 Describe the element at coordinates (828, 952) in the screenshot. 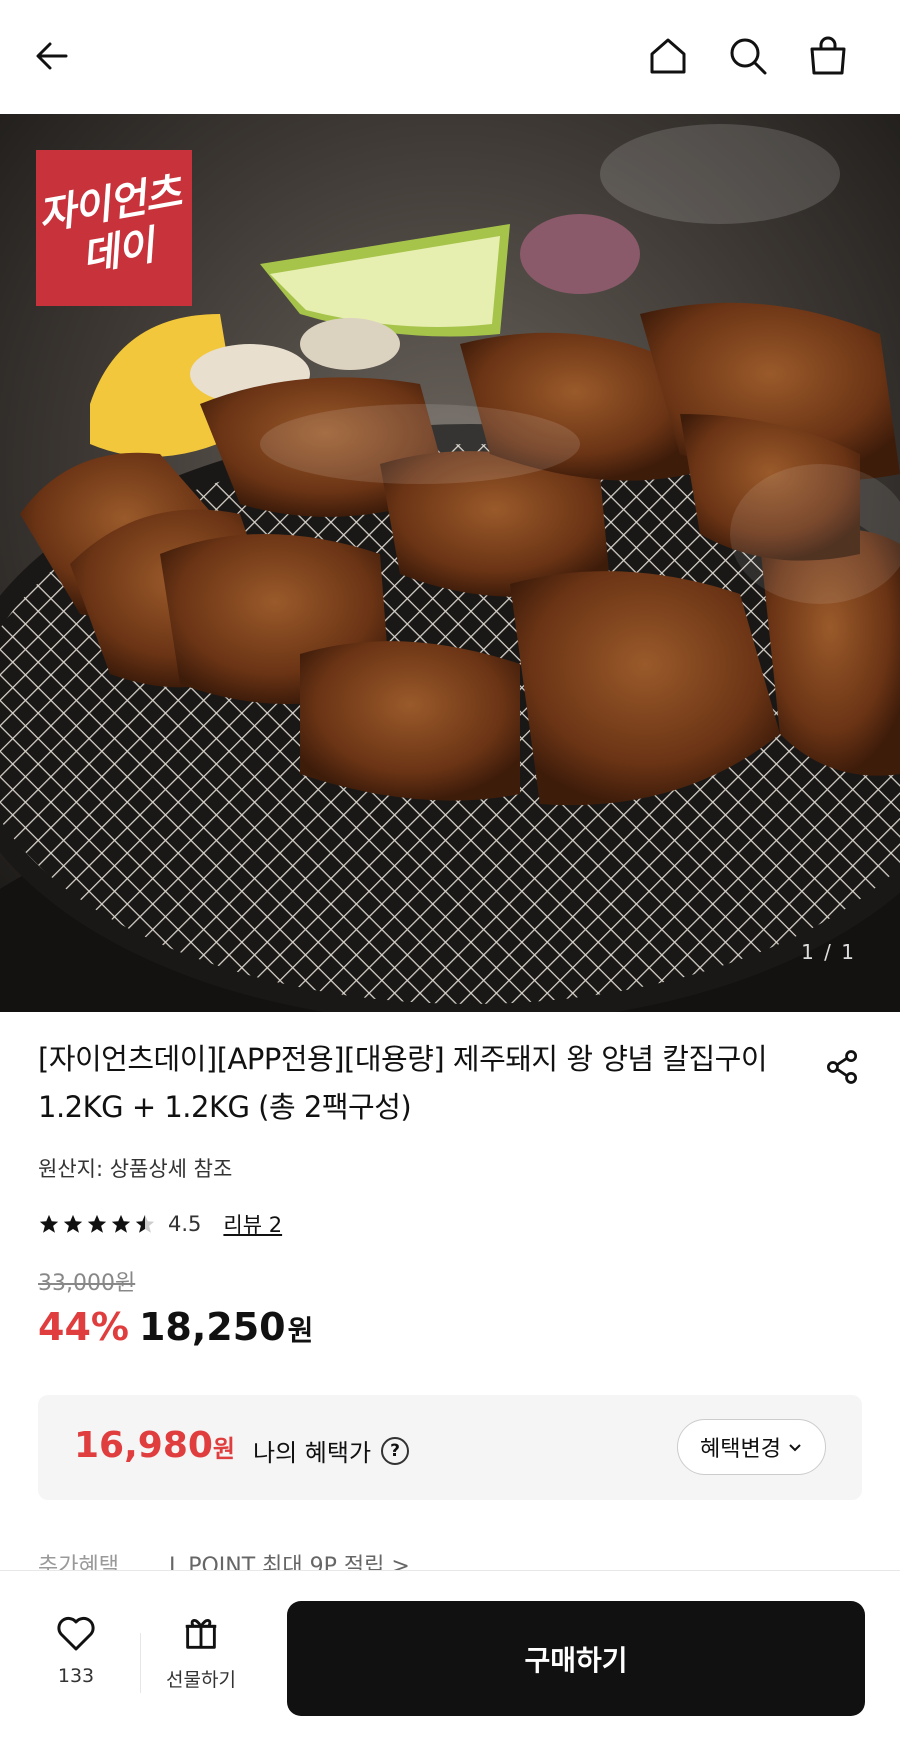

I see `image-pager: 1 / 1` at that location.